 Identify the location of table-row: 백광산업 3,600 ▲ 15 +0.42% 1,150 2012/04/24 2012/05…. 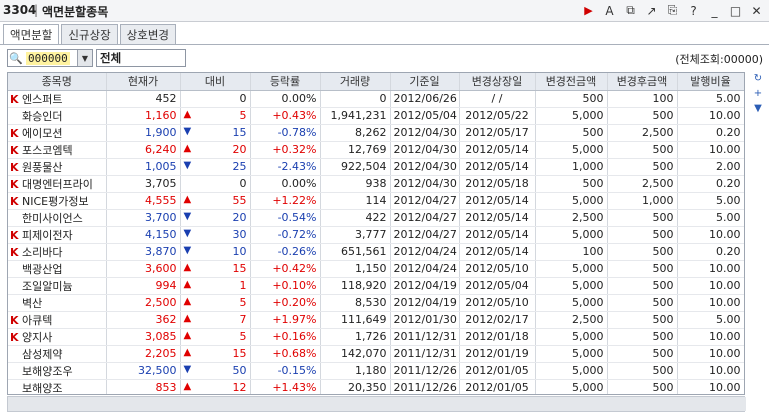
(376, 269).